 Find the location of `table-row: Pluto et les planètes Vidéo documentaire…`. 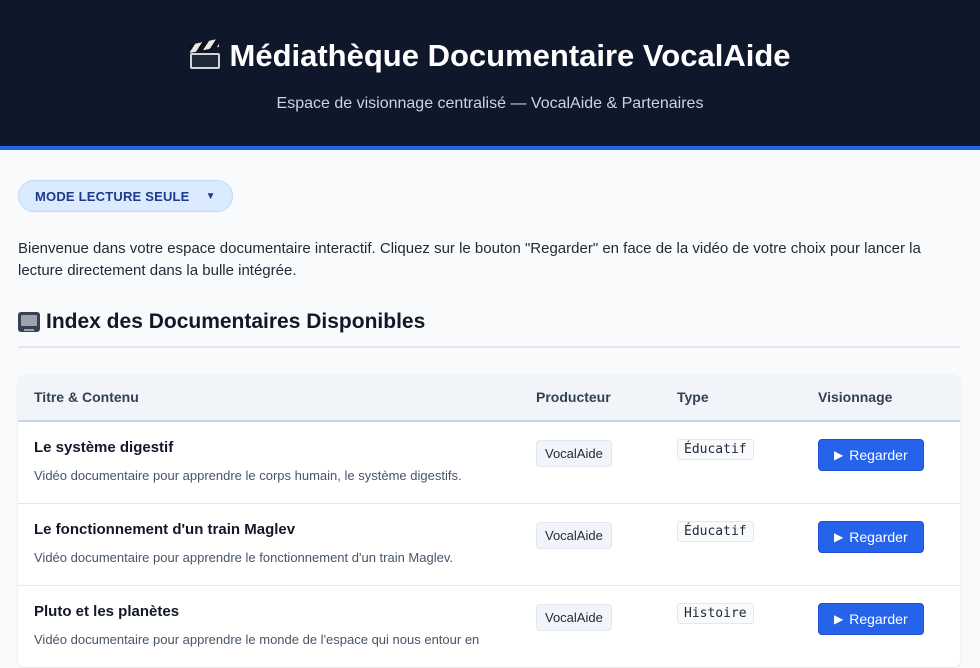

table-row: Pluto et les planètes Vidéo documentaire… is located at coordinates (489, 627).